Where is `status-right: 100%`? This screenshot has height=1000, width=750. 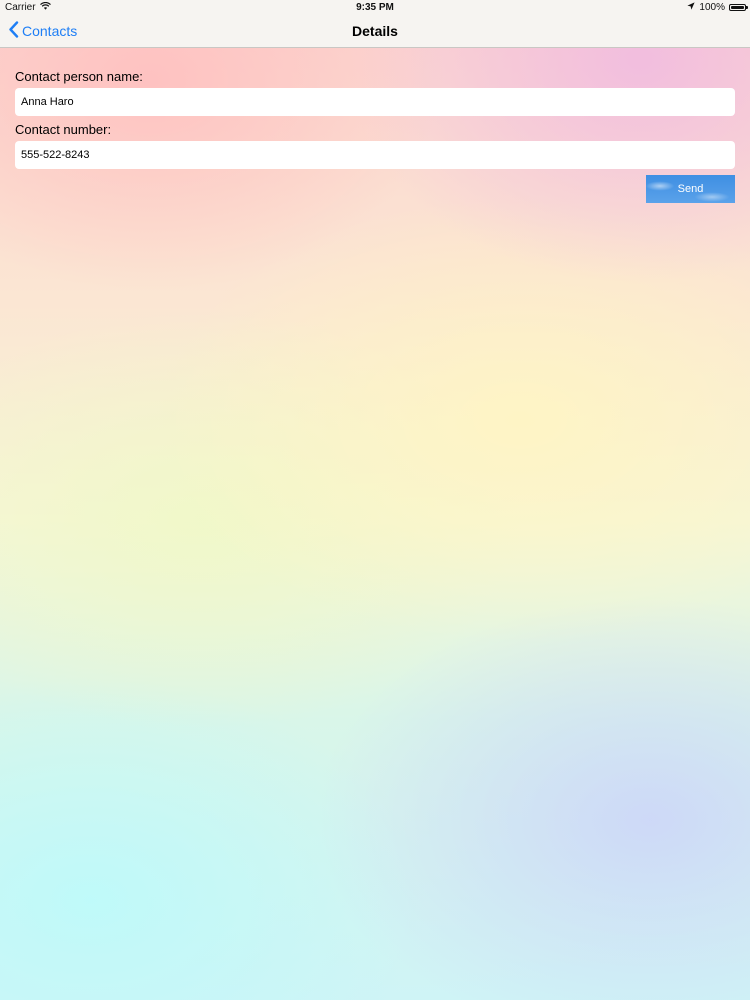 status-right: 100% is located at coordinates (717, 7).